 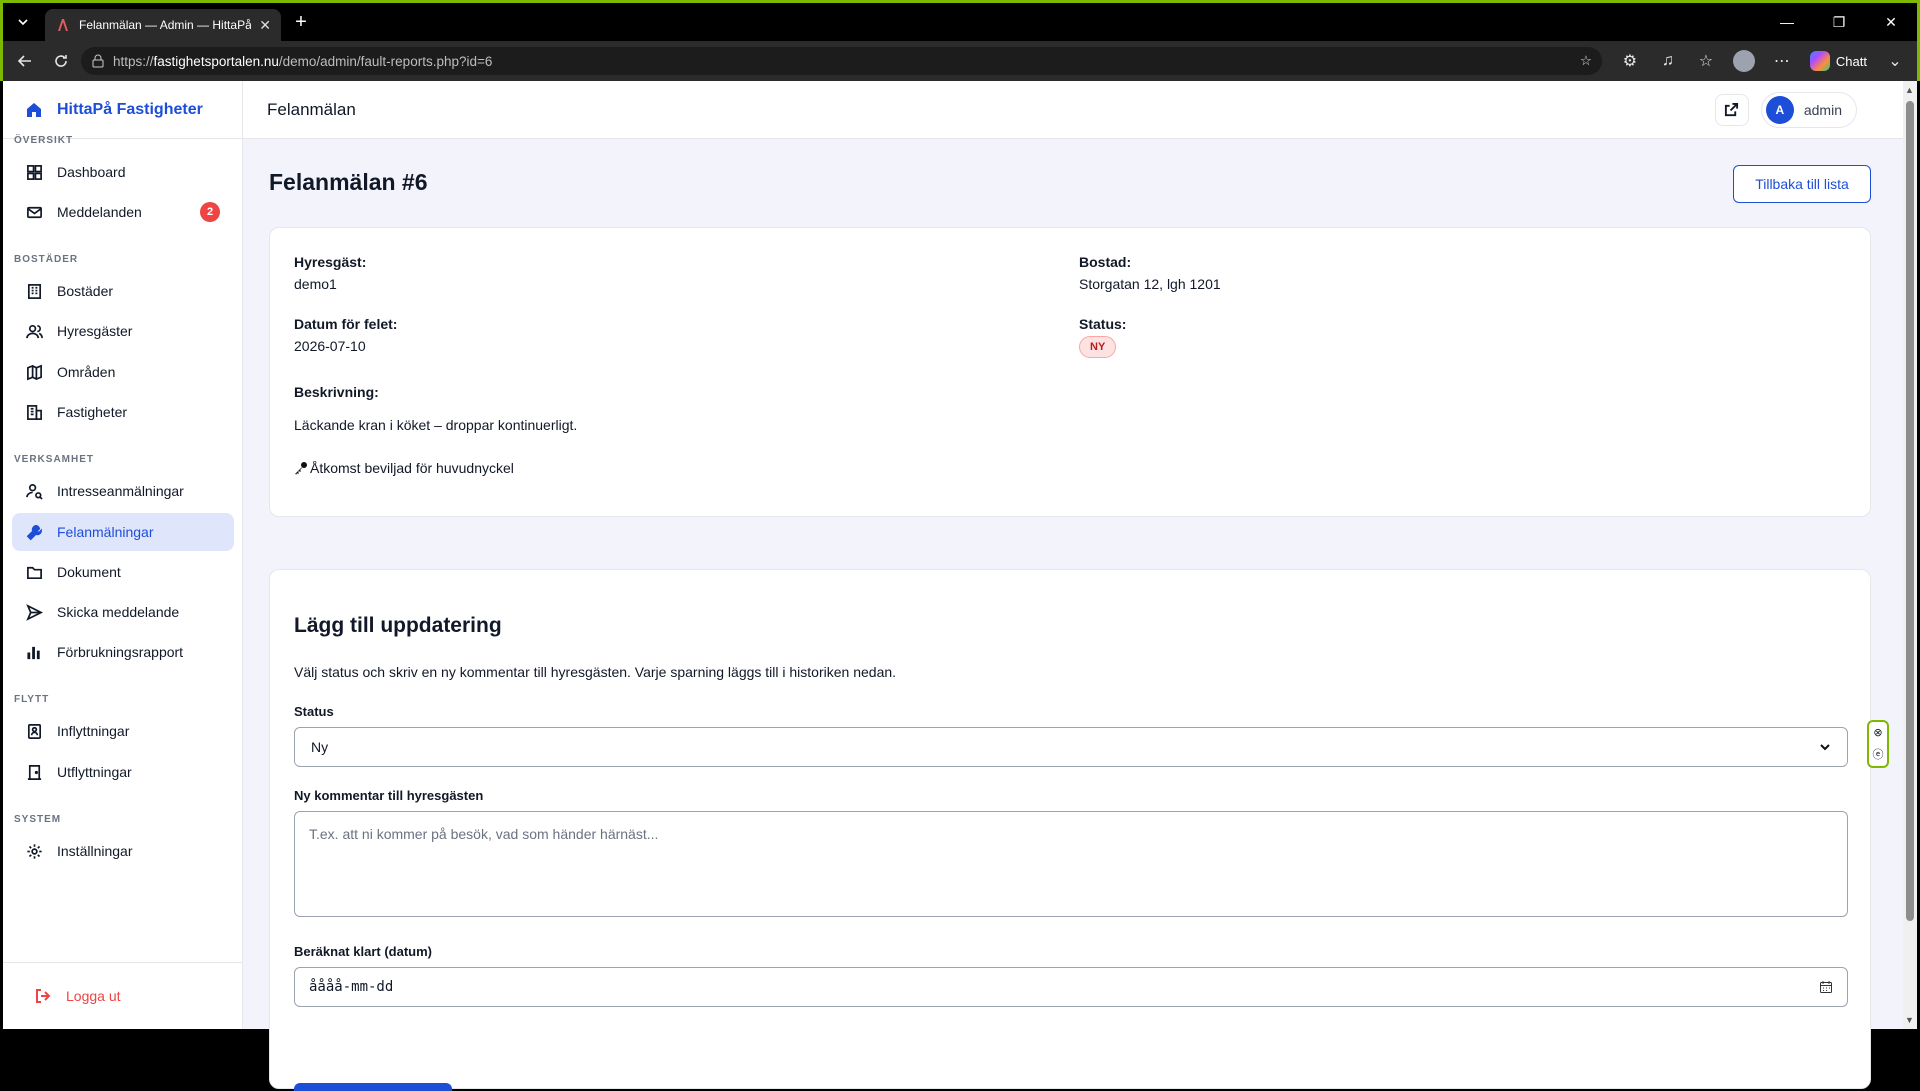 I want to click on sidebar-item-felanmalningar: Felanmälningar, so click(x=123, y=532).